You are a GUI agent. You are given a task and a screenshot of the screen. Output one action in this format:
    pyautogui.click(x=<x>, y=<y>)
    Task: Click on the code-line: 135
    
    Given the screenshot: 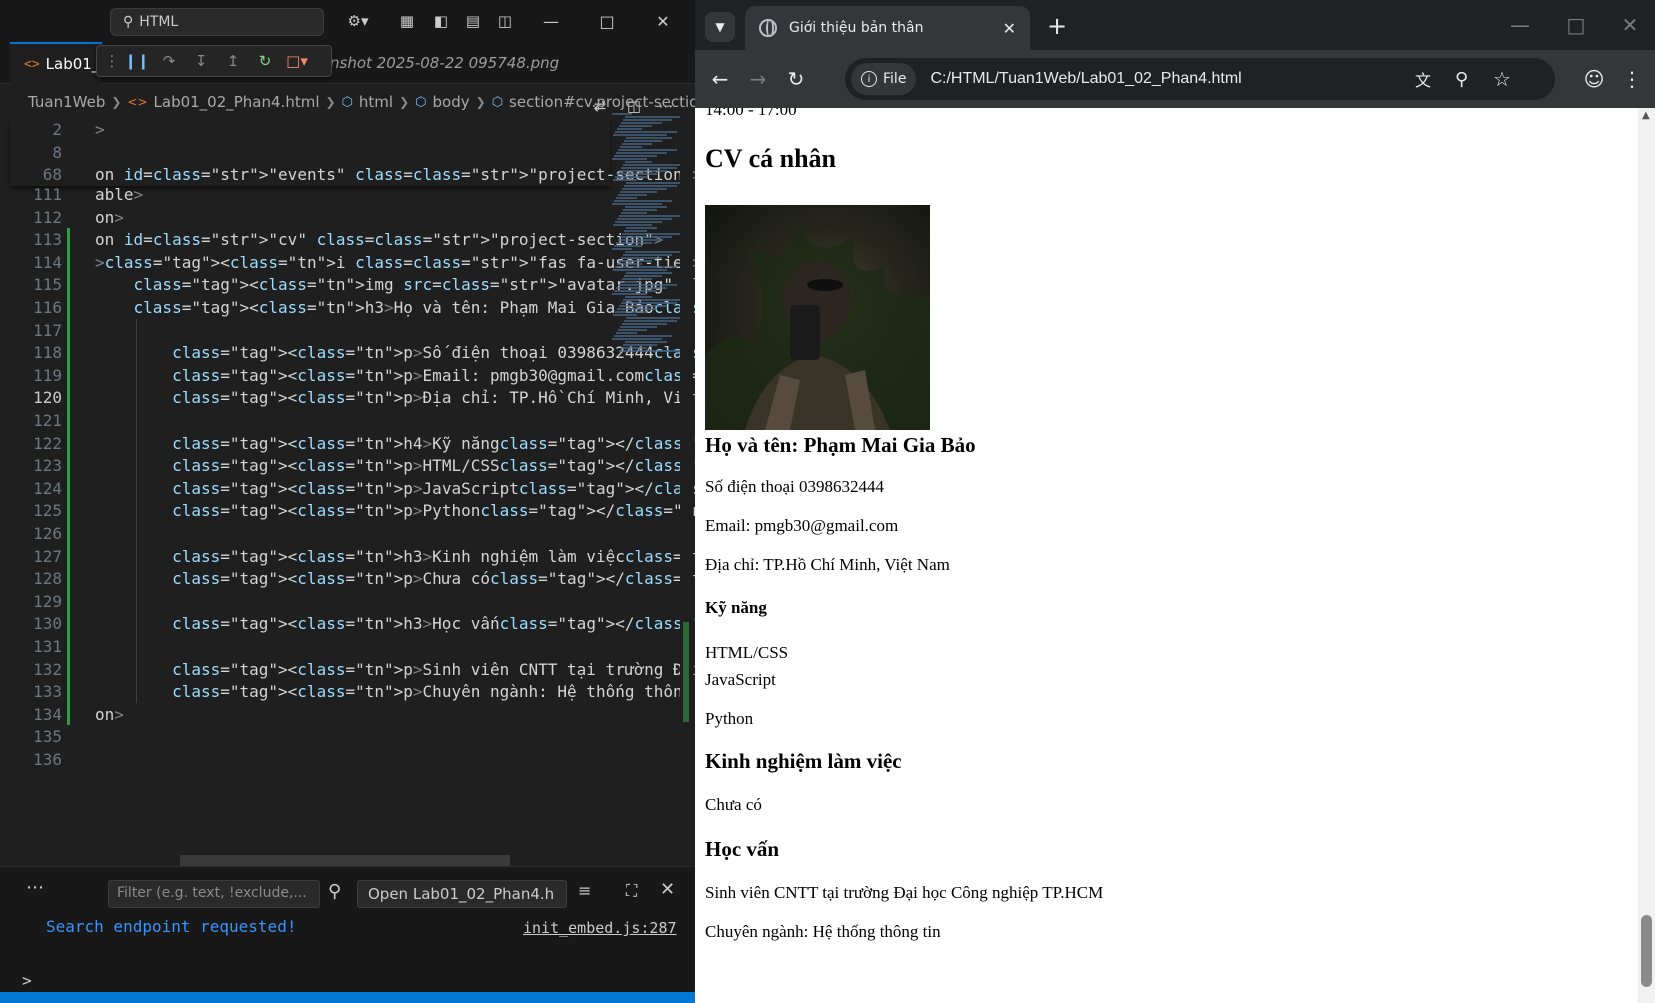 What is the action you would take?
    pyautogui.click(x=310, y=736)
    